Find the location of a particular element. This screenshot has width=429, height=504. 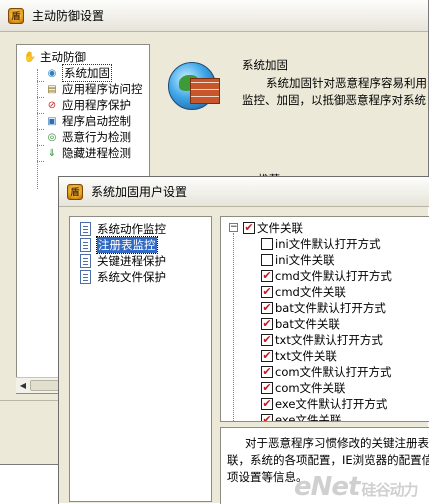

checkbox-icon: ✔ is located at coordinates (249, 227).